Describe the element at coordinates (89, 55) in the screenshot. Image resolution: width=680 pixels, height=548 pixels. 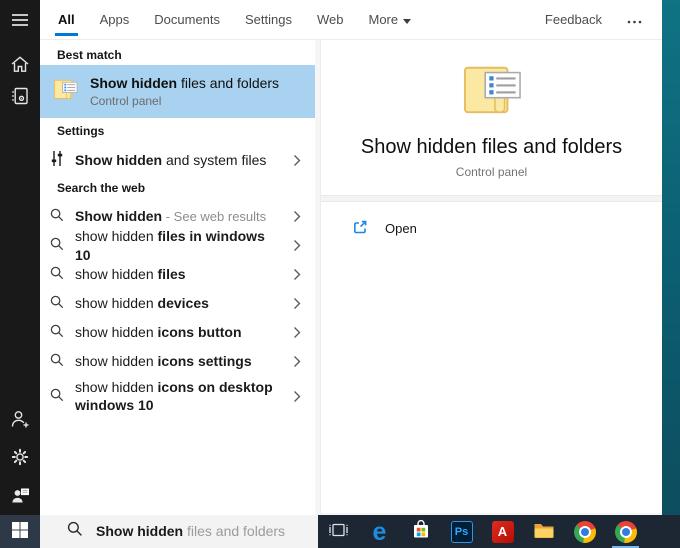
I see `section-header-best-match: Best match` at that location.